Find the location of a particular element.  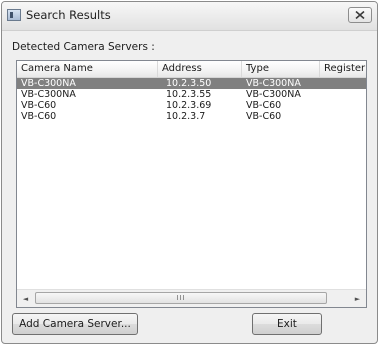

cell-address: 10.2.3.7 is located at coordinates (186, 116).